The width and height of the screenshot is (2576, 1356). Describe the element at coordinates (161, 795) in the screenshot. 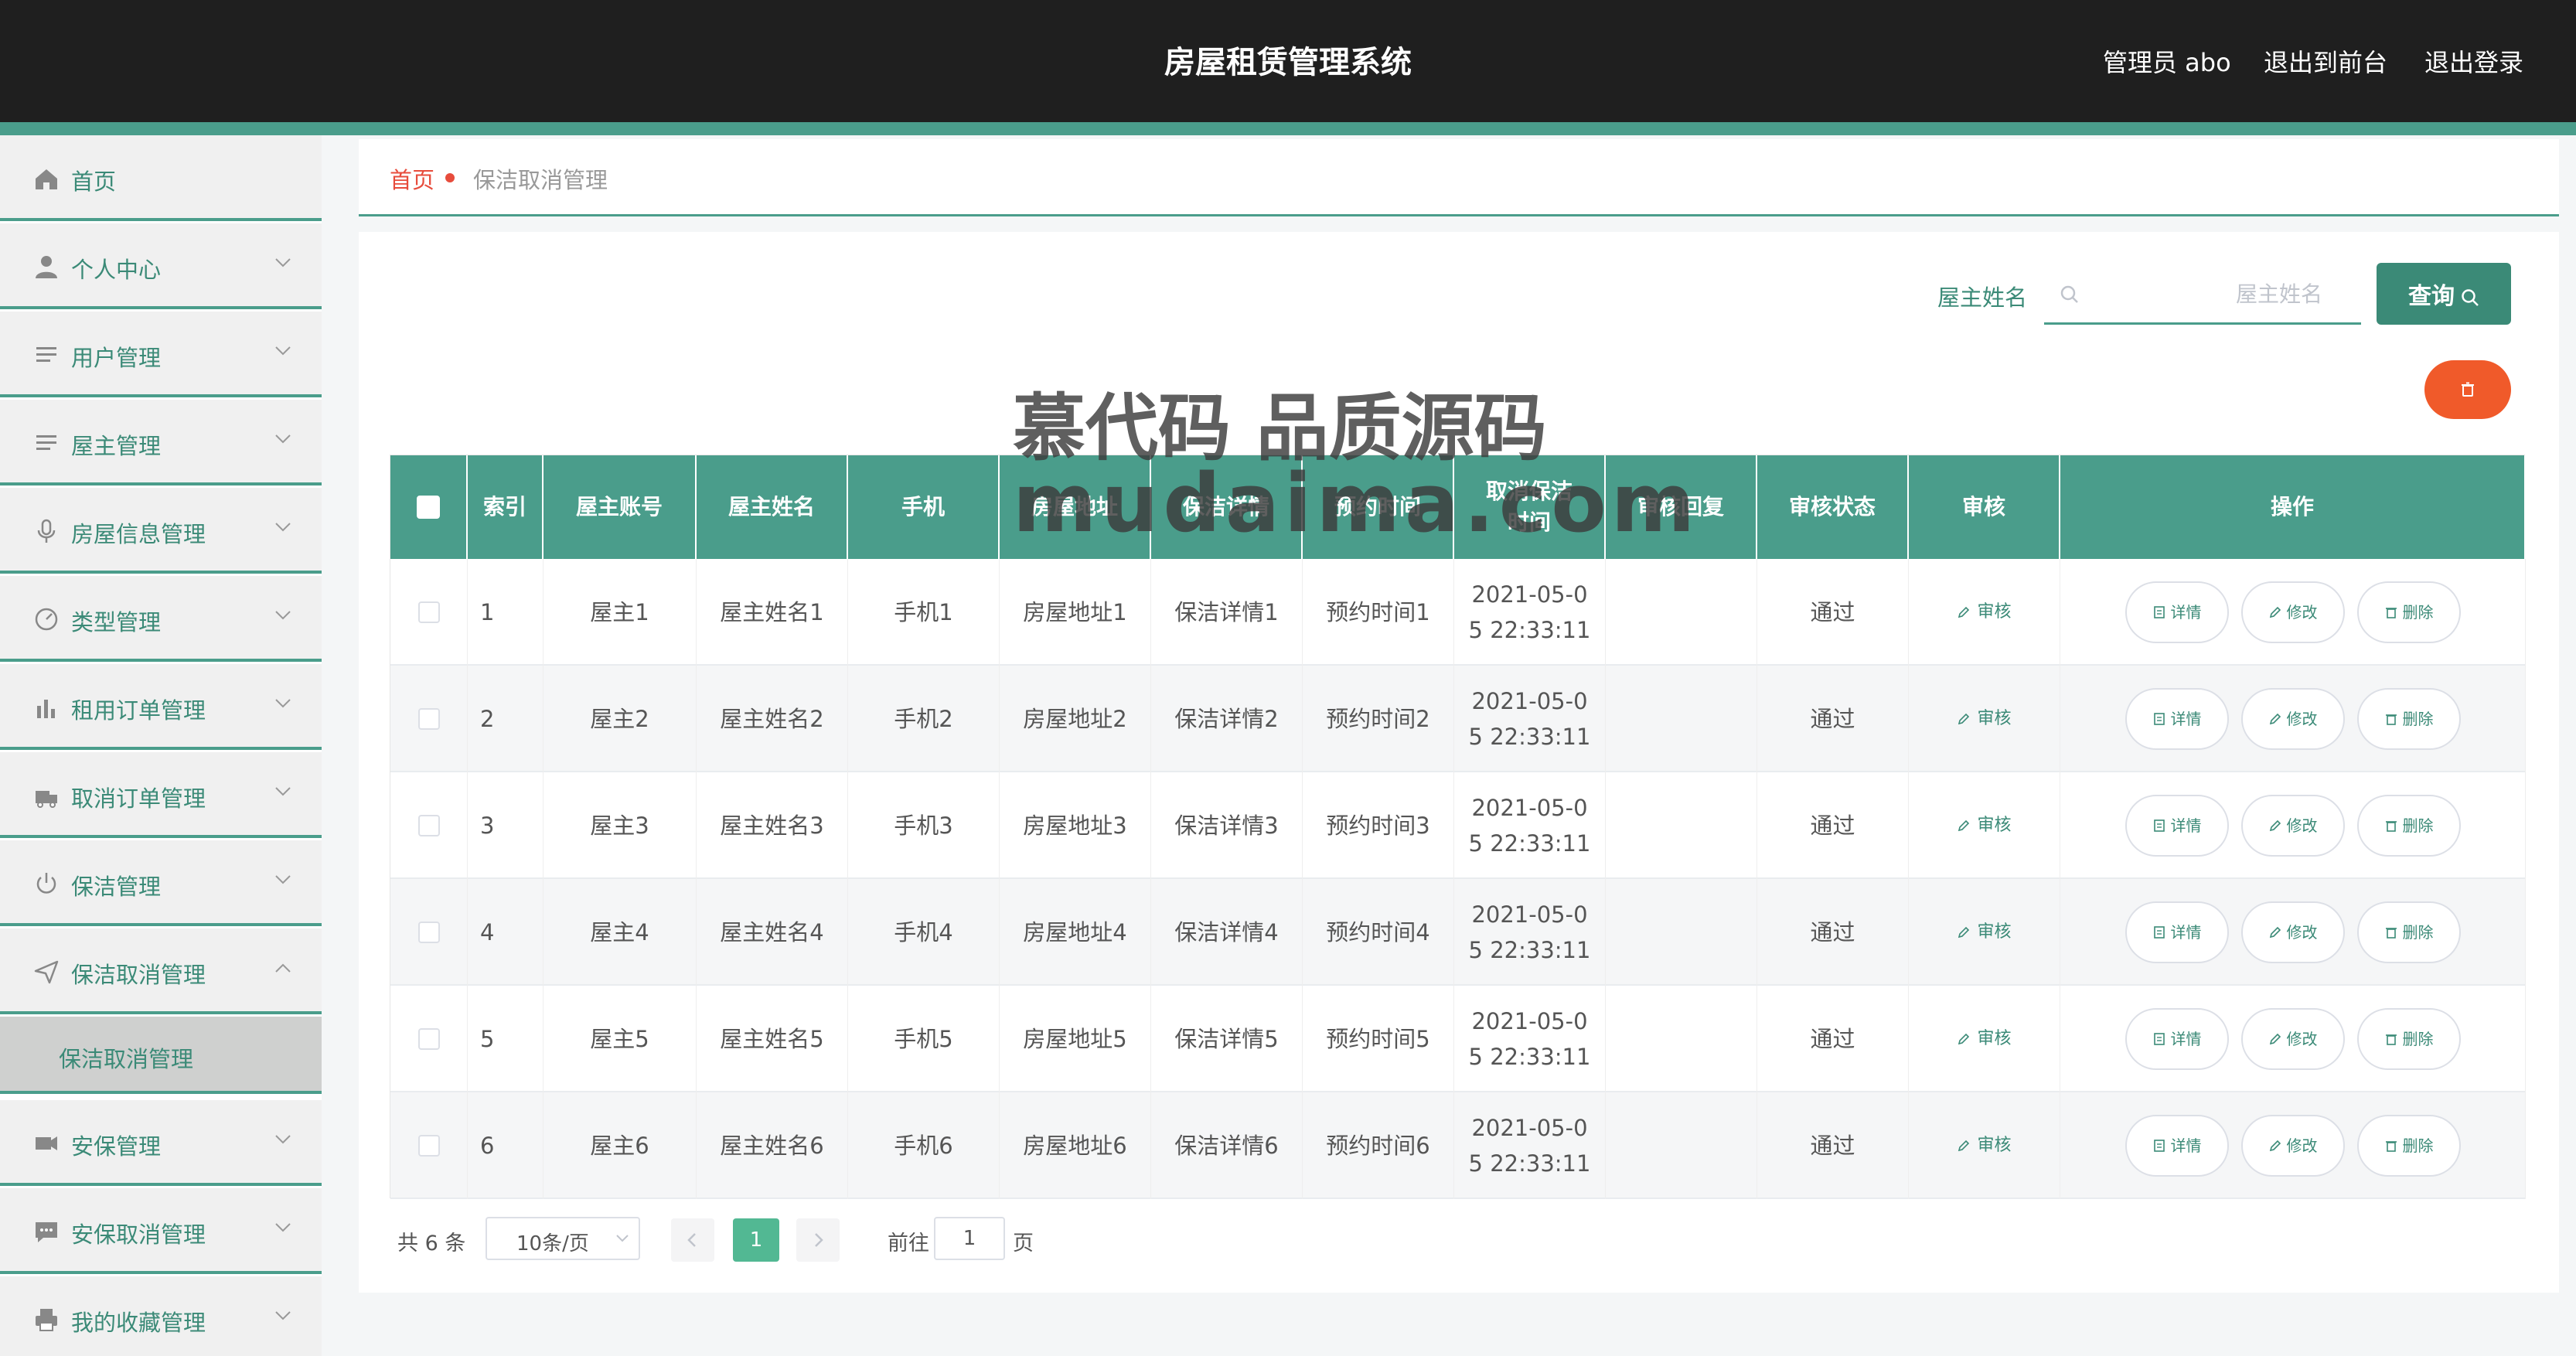

I see `sidebar-item: 取消订单管理` at that location.